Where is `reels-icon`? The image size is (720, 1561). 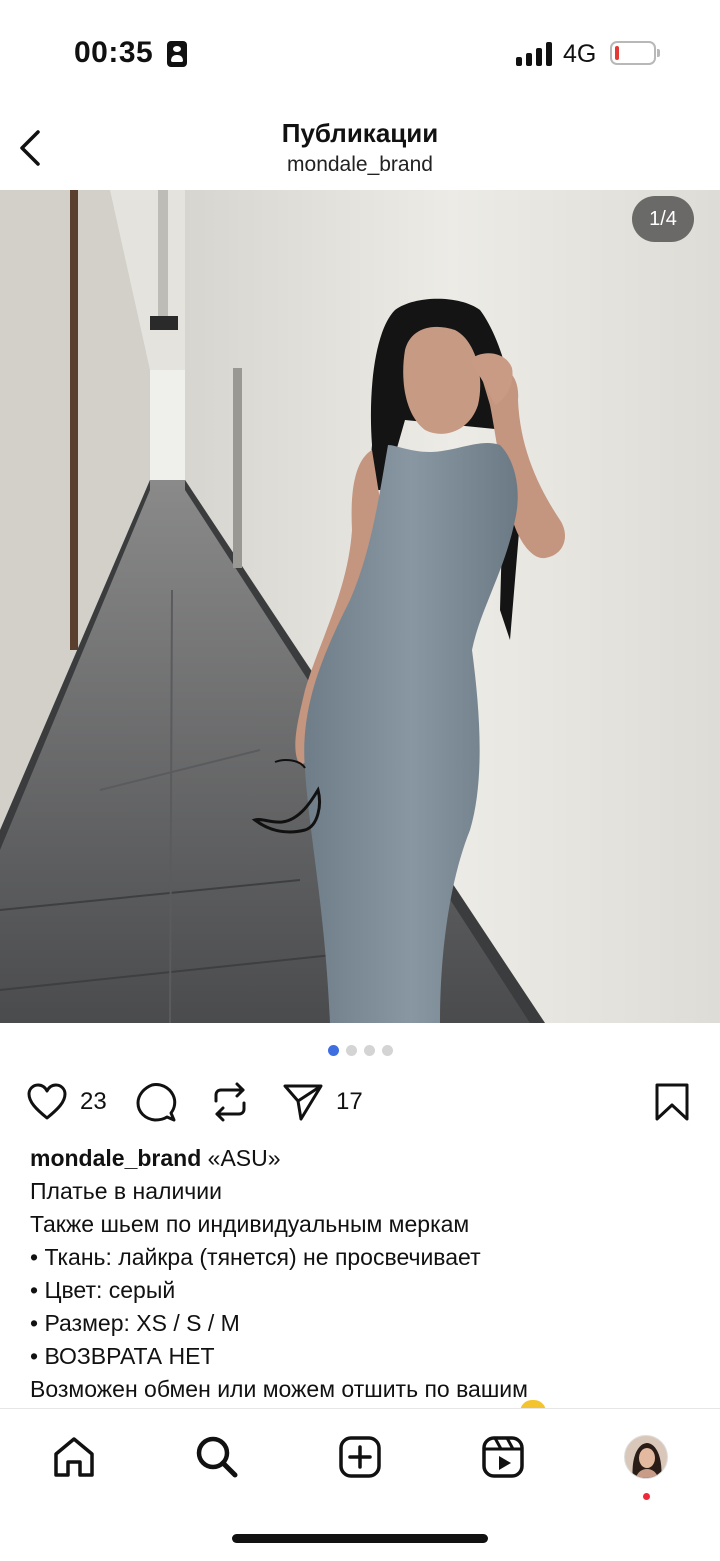
reels-icon is located at coordinates (503, 1457).